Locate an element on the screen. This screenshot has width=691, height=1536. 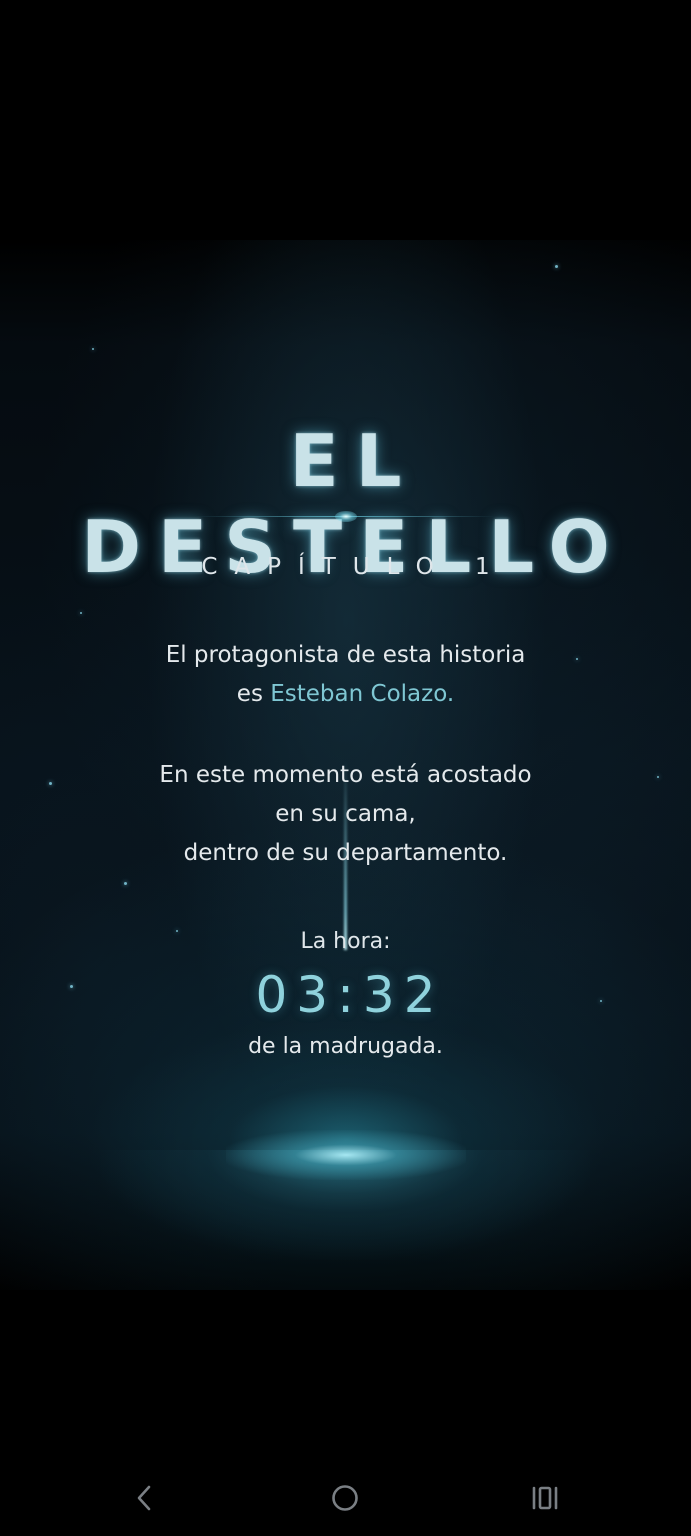
intro-line-2: es Esteban Colazo. is located at coordinates (345, 694).